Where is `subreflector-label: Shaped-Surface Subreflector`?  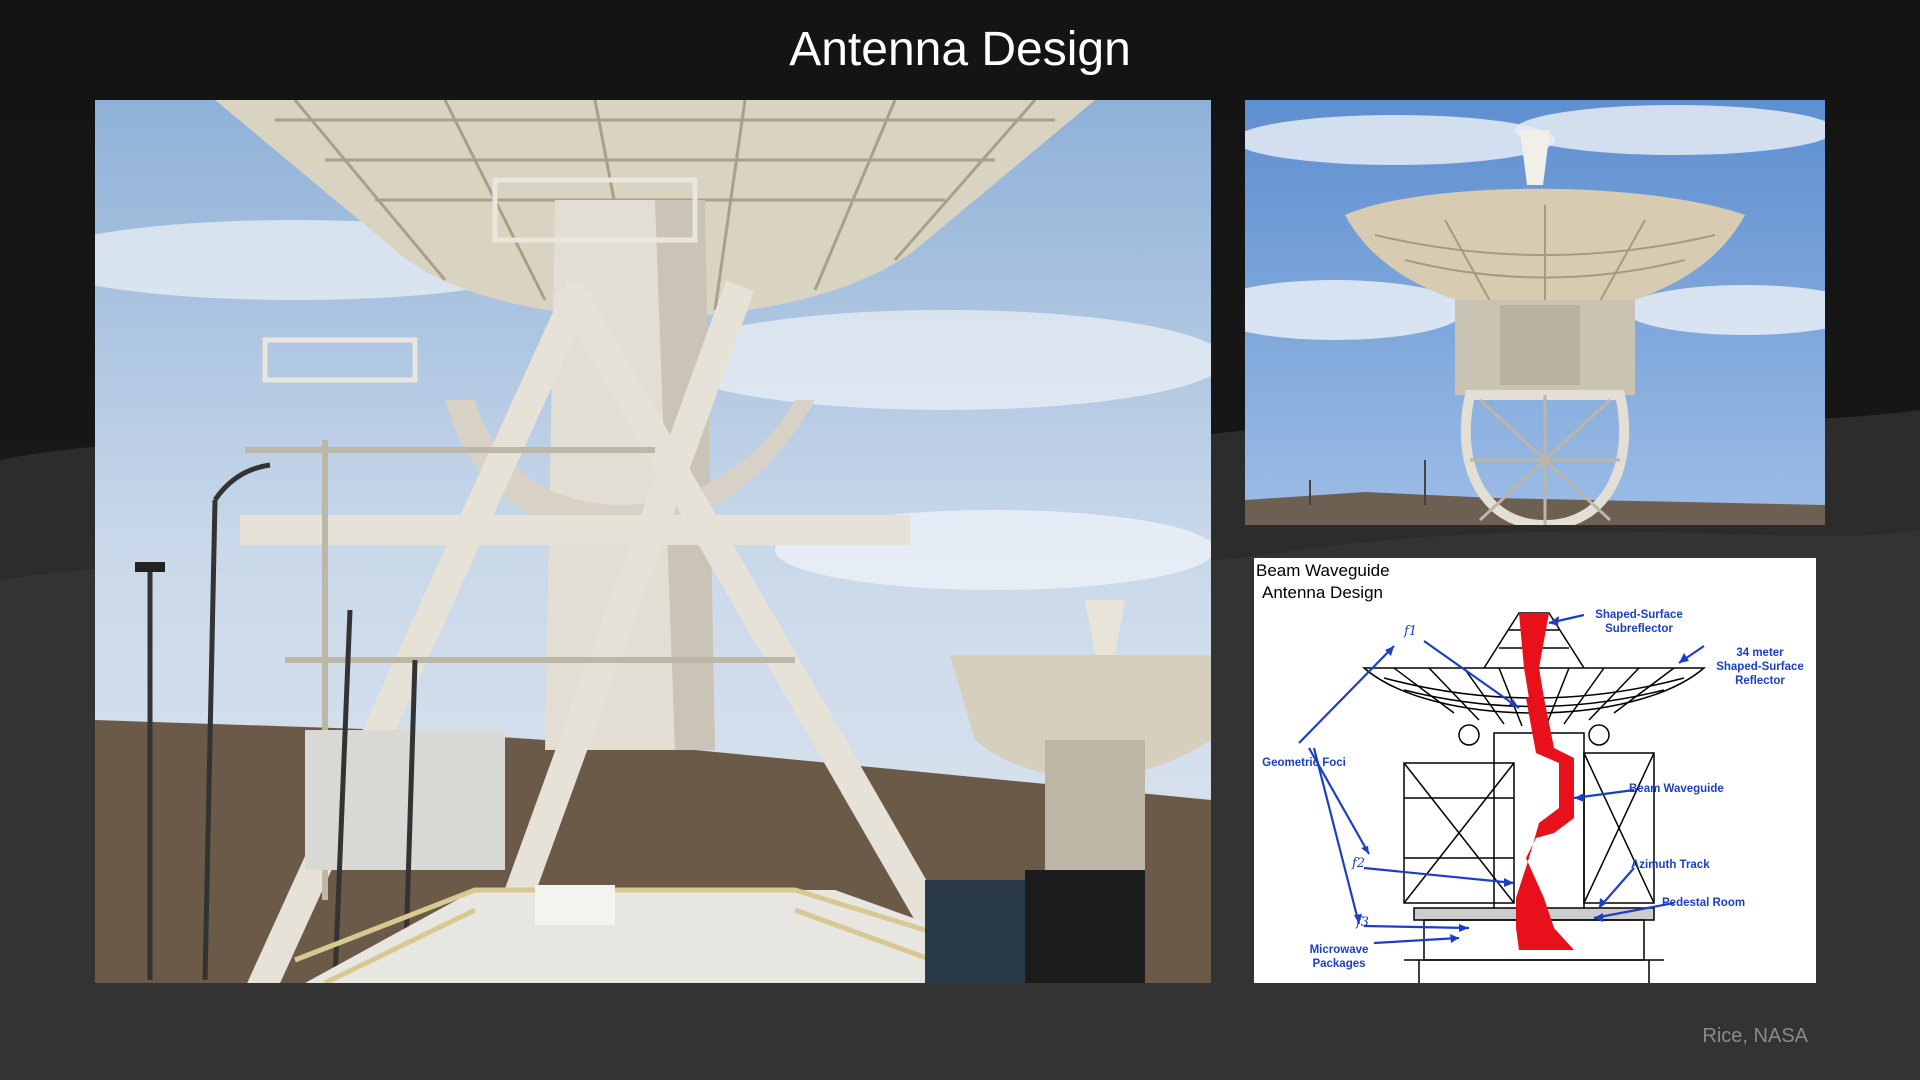
subreflector-label: Shaped-Surface Subreflector is located at coordinates (1639, 622).